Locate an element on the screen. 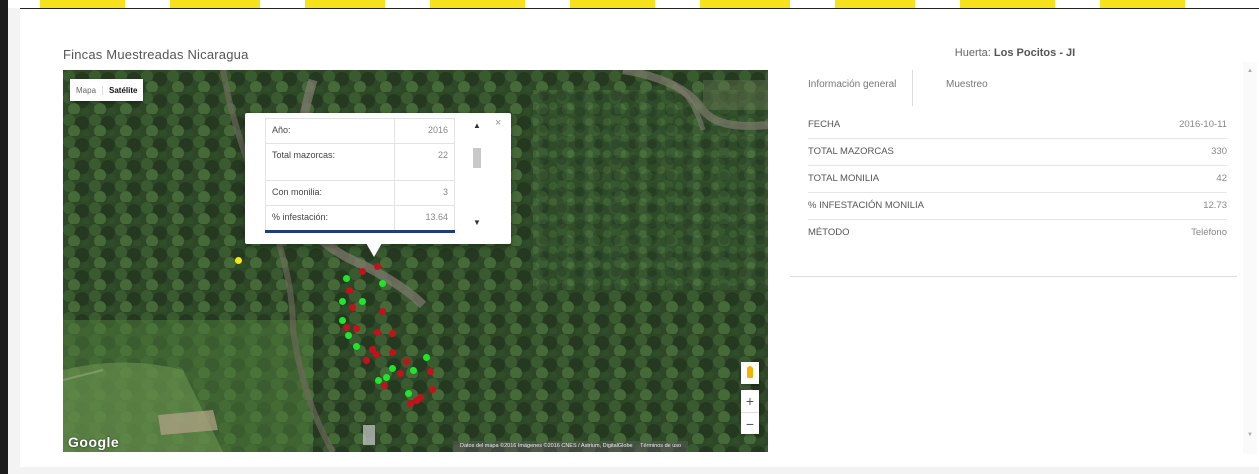  arrow-down-icon: ▼ is located at coordinates (477, 222).